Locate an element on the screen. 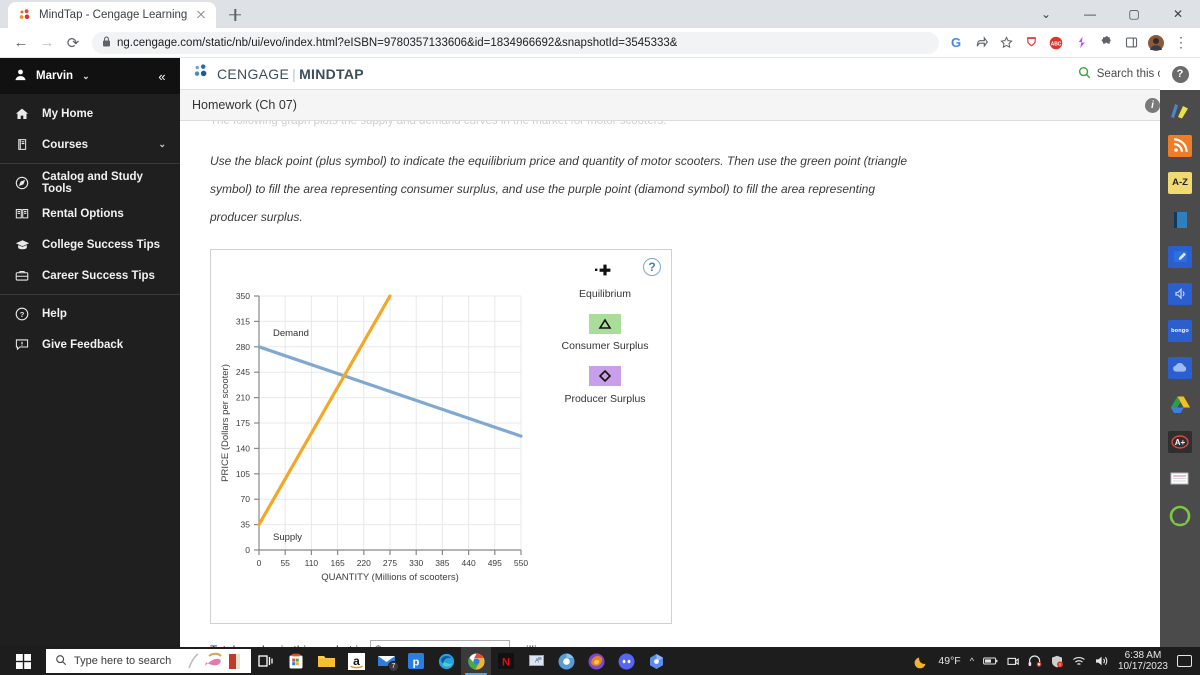 Image resolution: width=1200 pixels, height=675 pixels. extensions-puzzle-icon is located at coordinates (1106, 43).